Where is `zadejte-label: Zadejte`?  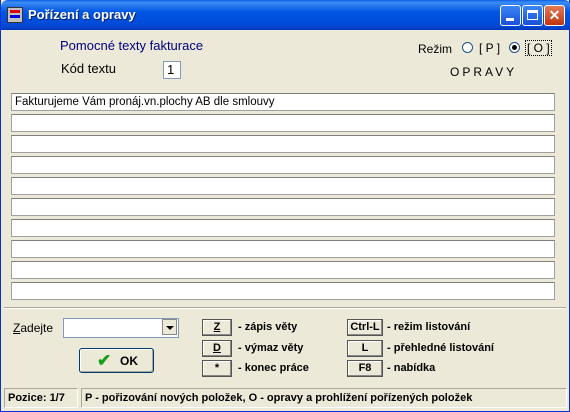
zadejte-label: Zadejte is located at coordinates (33, 328).